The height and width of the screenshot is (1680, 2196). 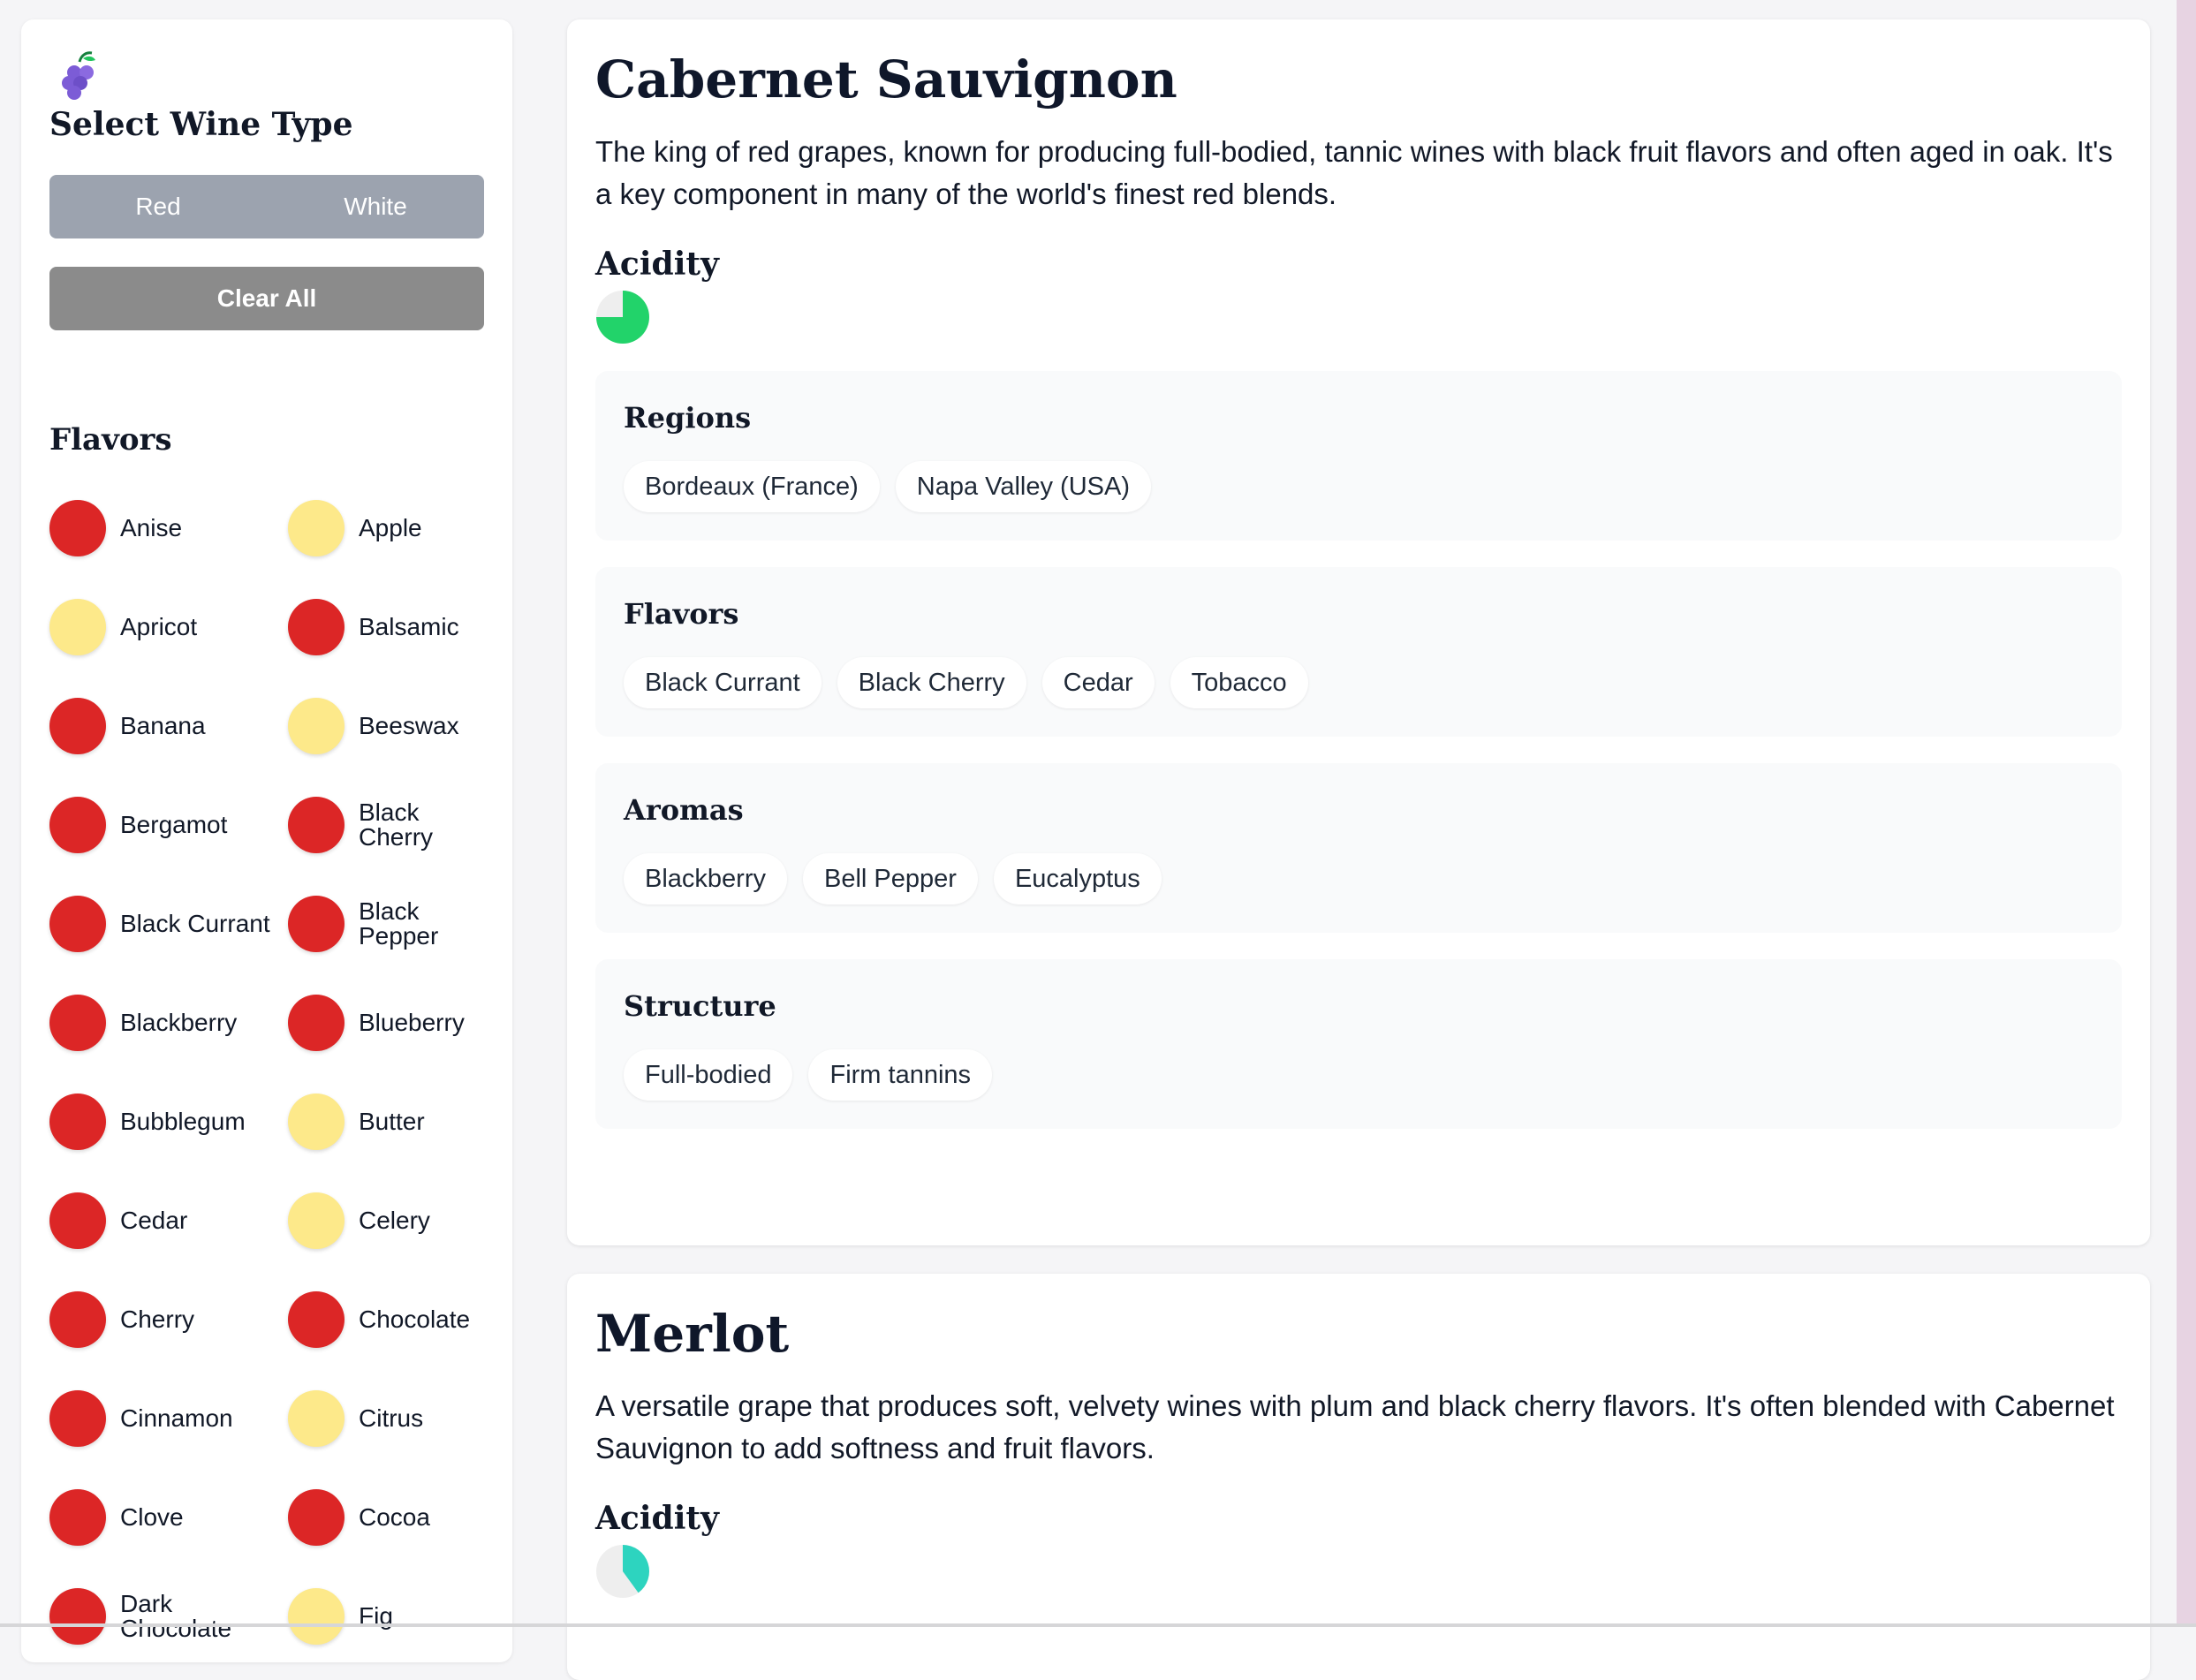 What do you see at coordinates (1078, 878) in the screenshot?
I see `tag-chip: Eucalyptus` at bounding box center [1078, 878].